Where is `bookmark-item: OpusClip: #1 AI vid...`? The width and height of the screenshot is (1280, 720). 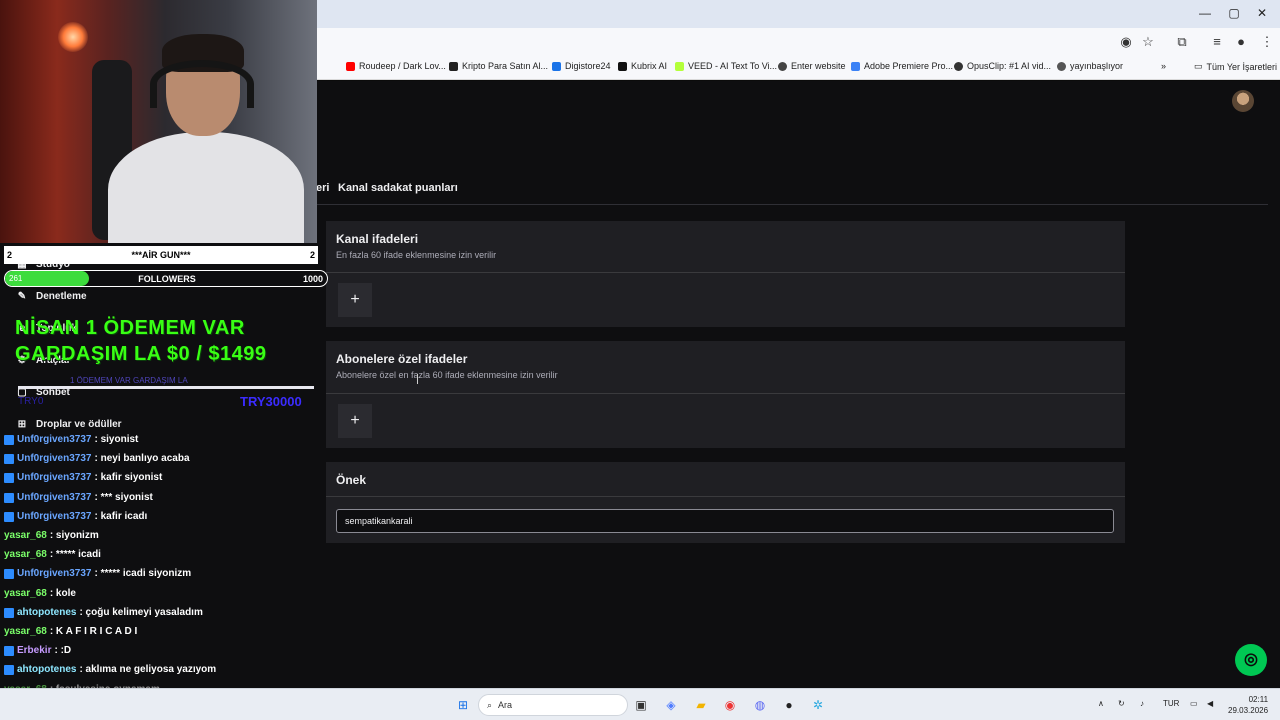
bookmark-item: OpusClip: #1 AI vid... is located at coordinates (1002, 66).